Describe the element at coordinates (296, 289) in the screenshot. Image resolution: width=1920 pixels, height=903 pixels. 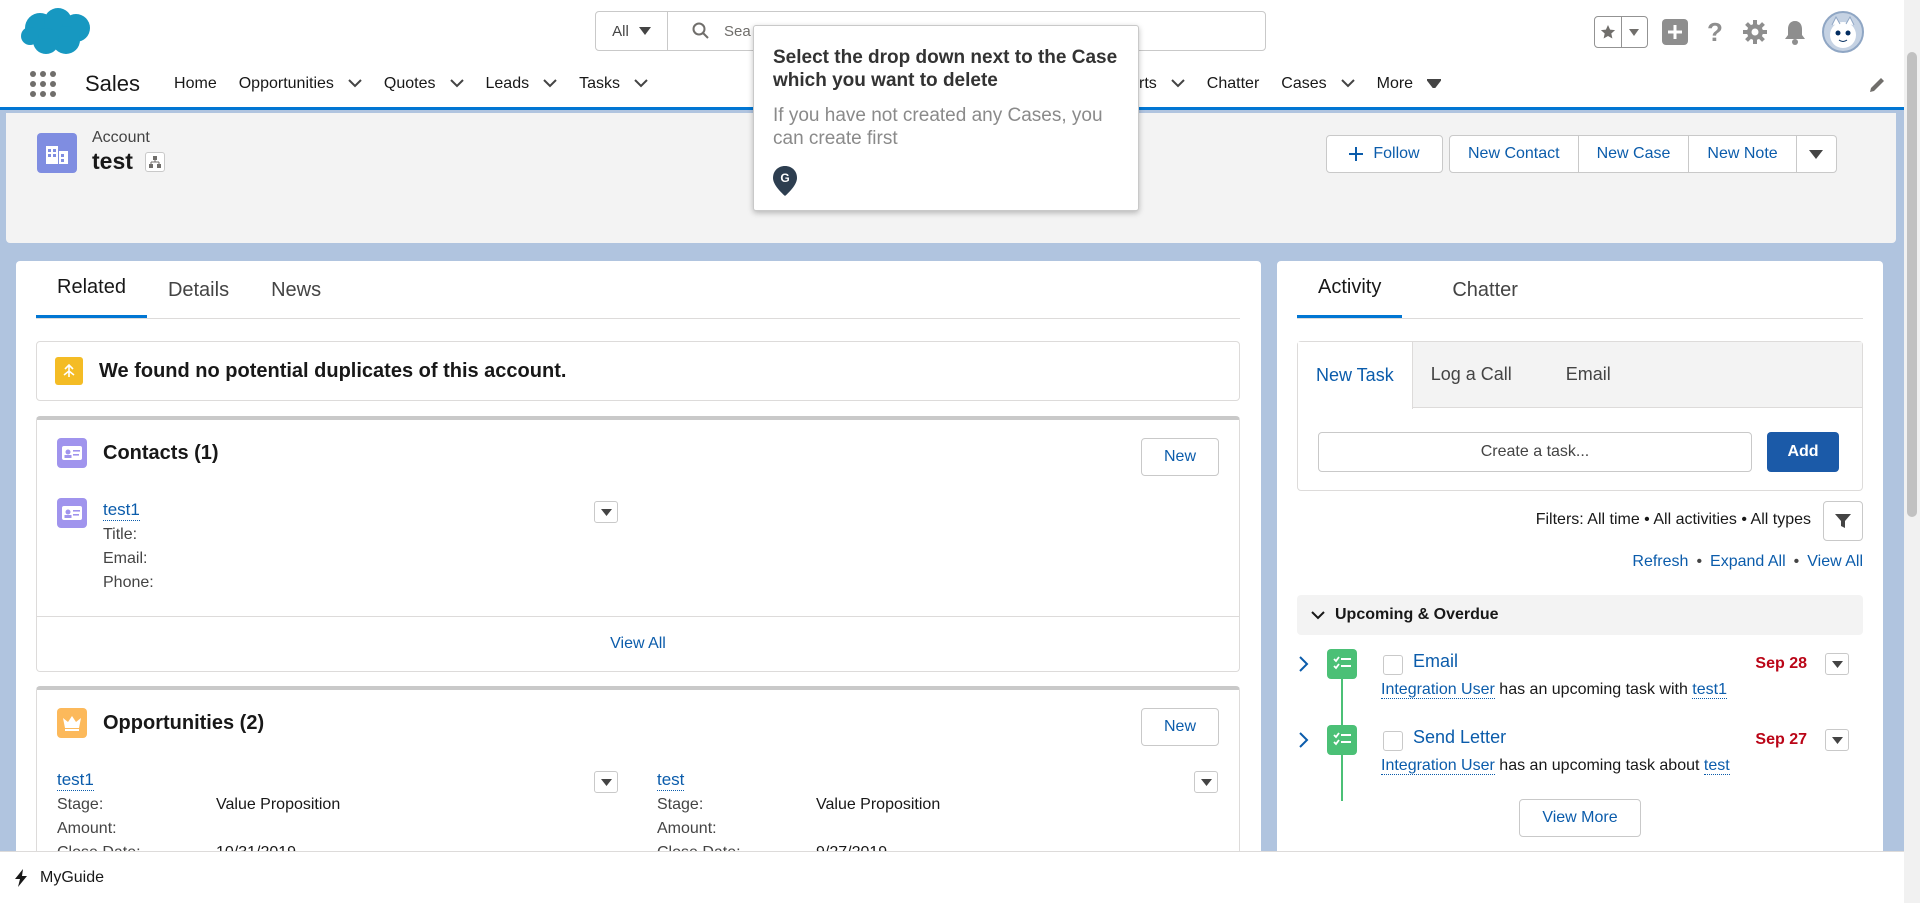
I see `tab-news: News` at that location.